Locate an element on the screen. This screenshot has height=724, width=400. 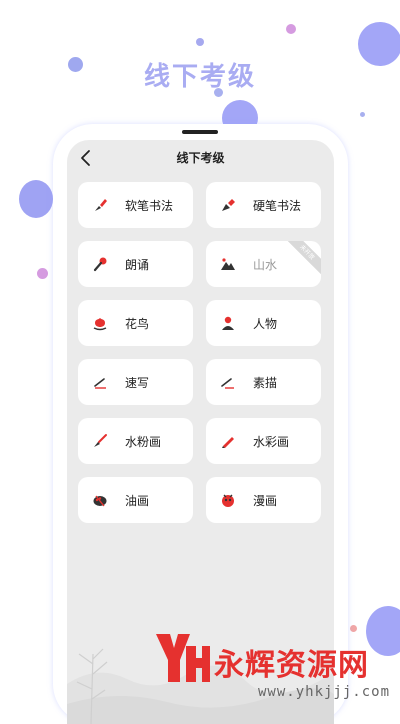
category-label: 花鸟 is located at coordinates (137, 324).